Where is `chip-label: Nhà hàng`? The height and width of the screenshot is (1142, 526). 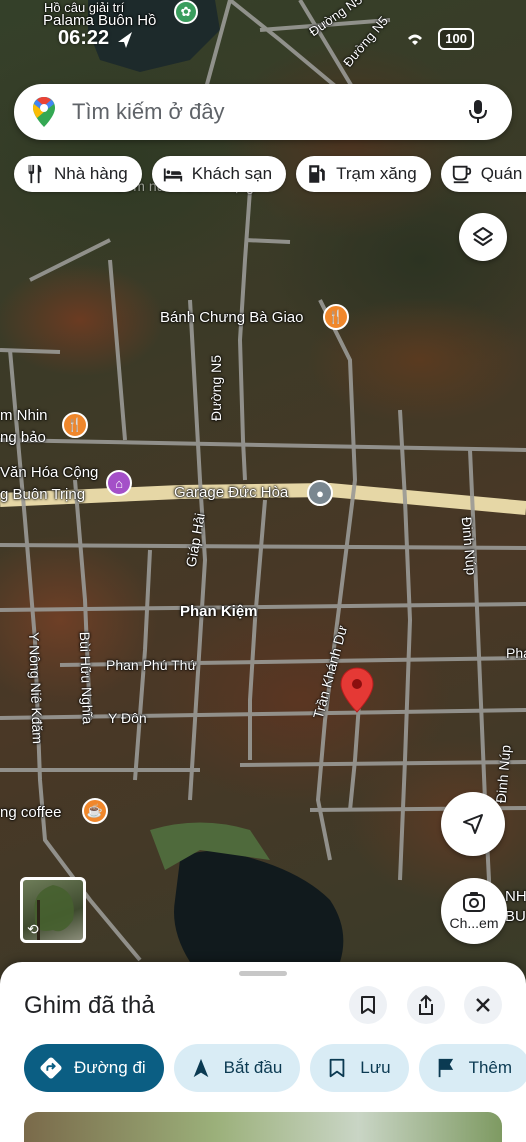 chip-label: Nhà hàng is located at coordinates (91, 173).